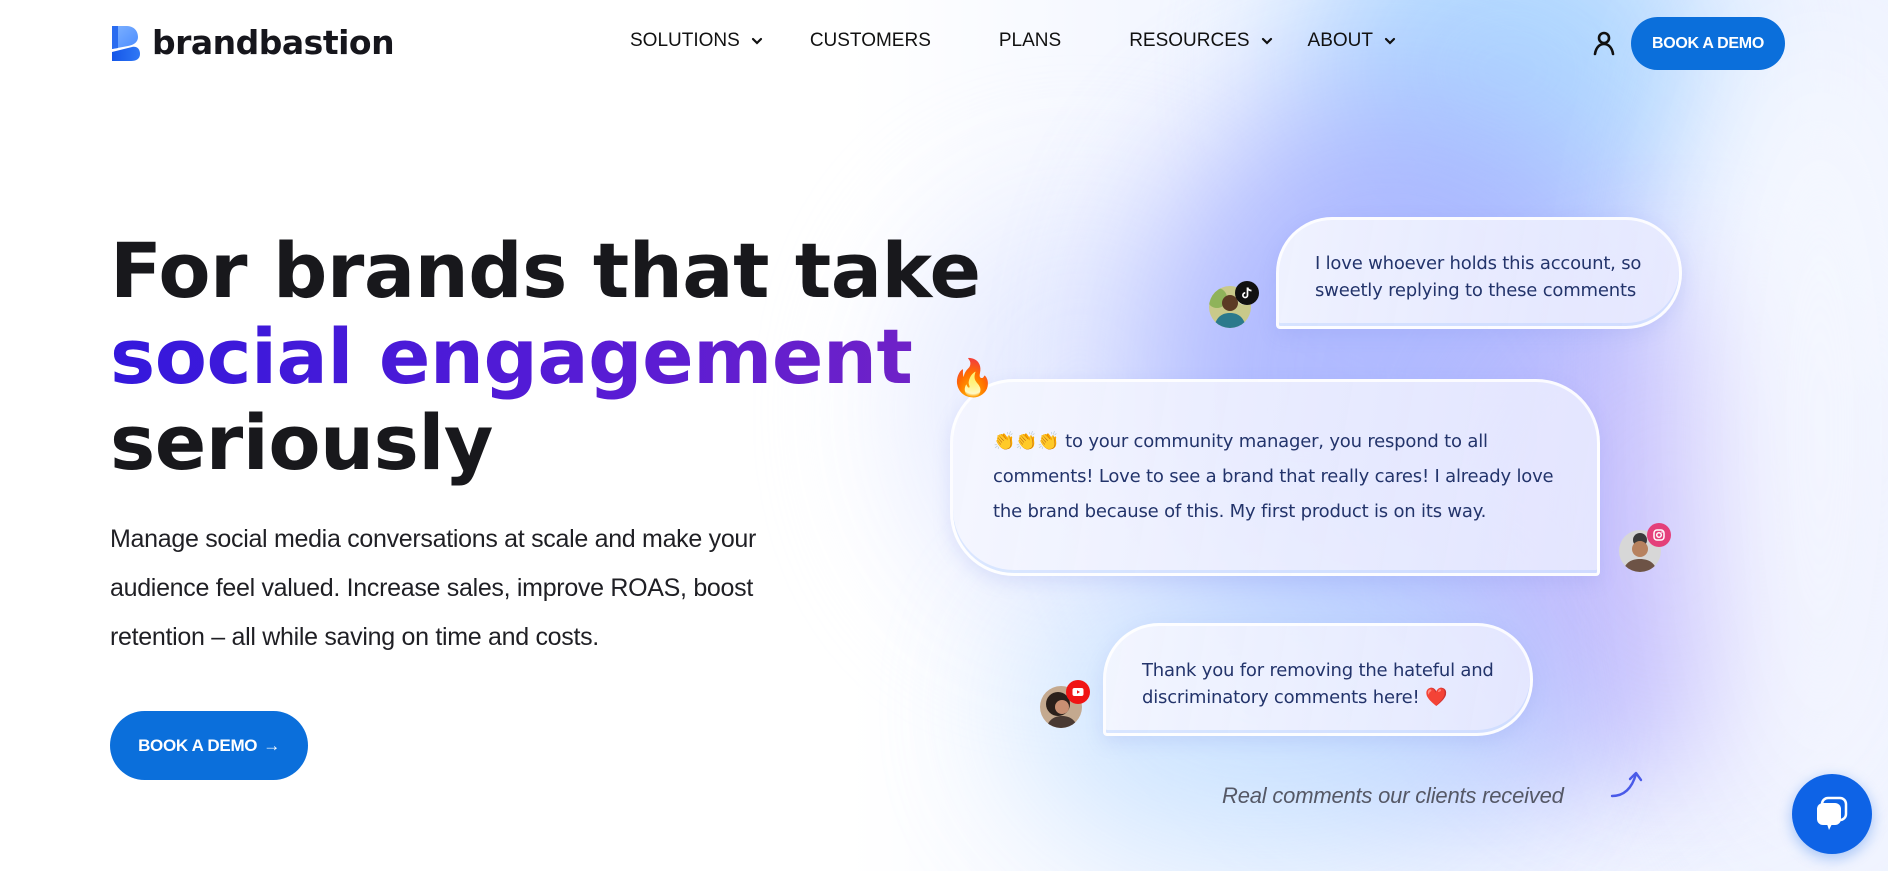 Image resolution: width=1888 pixels, height=871 pixels. Describe the element at coordinates (273, 42) in the screenshot. I see `logo-text: brandbastion` at that location.